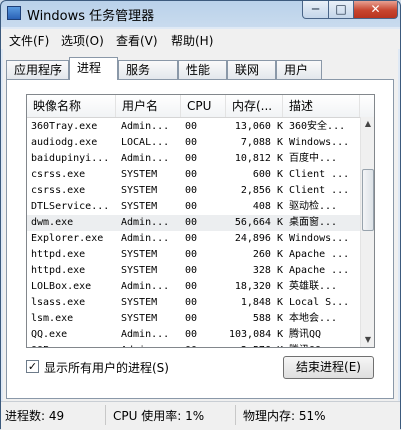 The image size is (401, 430). Describe the element at coordinates (37, 69) in the screenshot. I see `tab-applications: 应用程序` at that location.